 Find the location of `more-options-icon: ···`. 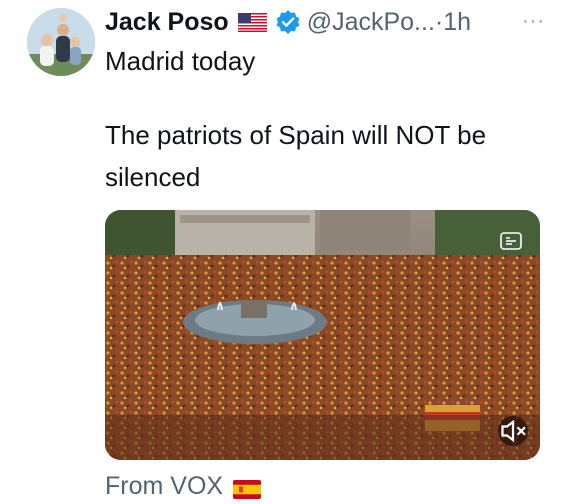

more-options-icon: ··· is located at coordinates (533, 21).